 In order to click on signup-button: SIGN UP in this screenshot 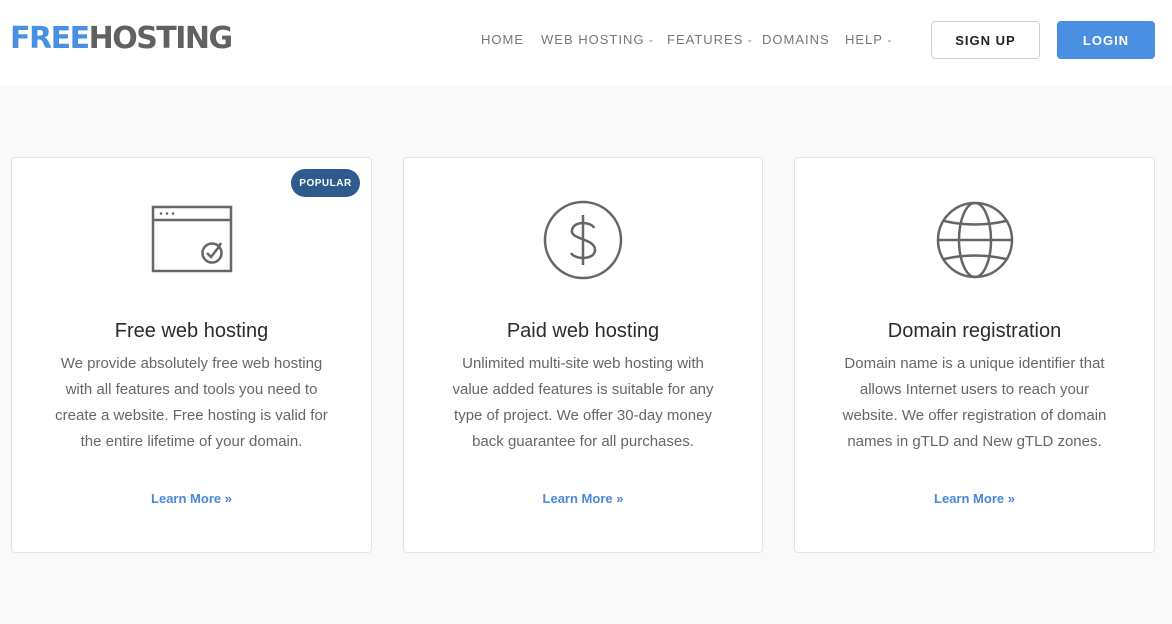, I will do `click(985, 40)`.